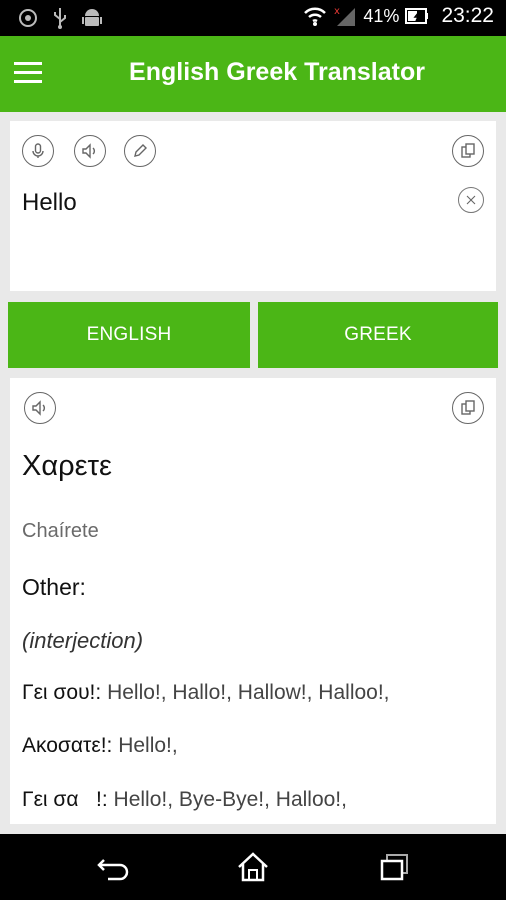  Describe the element at coordinates (148, 745) in the screenshot. I see `definition-meanings: Hello!,` at that location.